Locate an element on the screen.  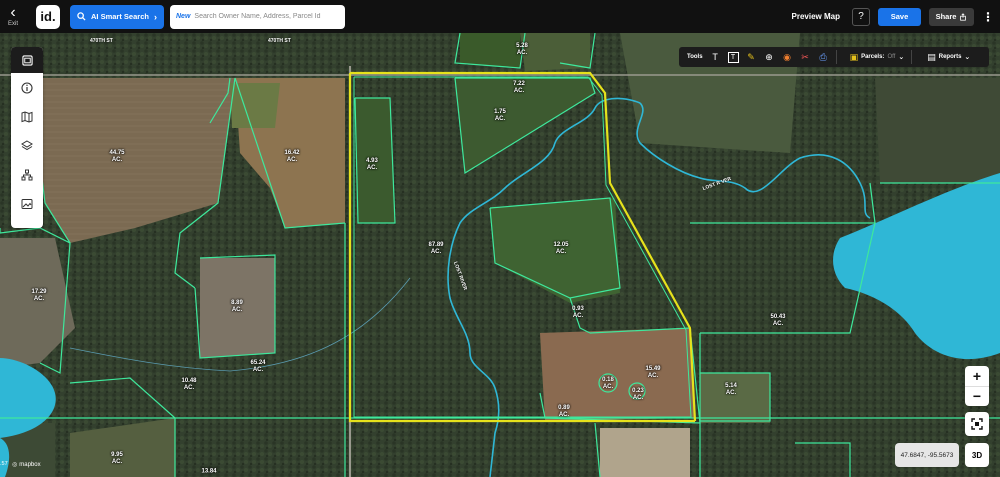
parcel-label: 44.75 AC. is located at coordinates (116, 157).